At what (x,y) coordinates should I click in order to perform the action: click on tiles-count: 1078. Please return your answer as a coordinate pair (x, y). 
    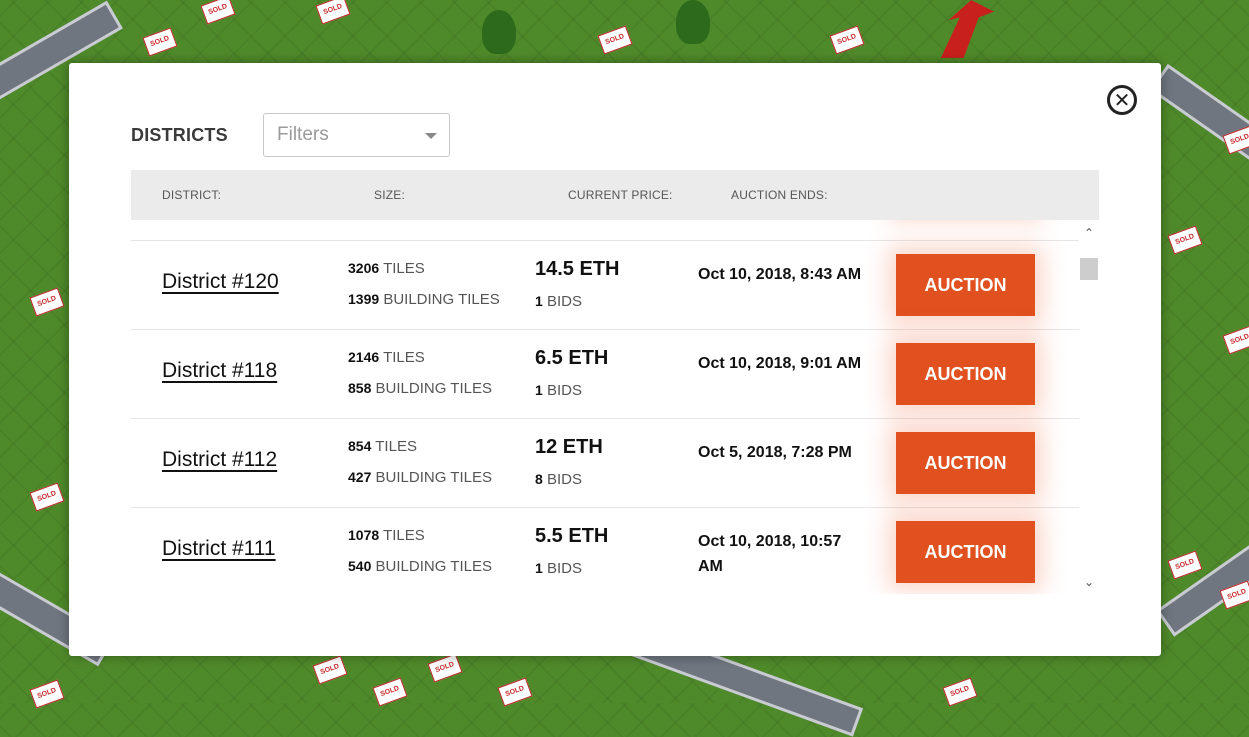
    Looking at the image, I should click on (364, 535).